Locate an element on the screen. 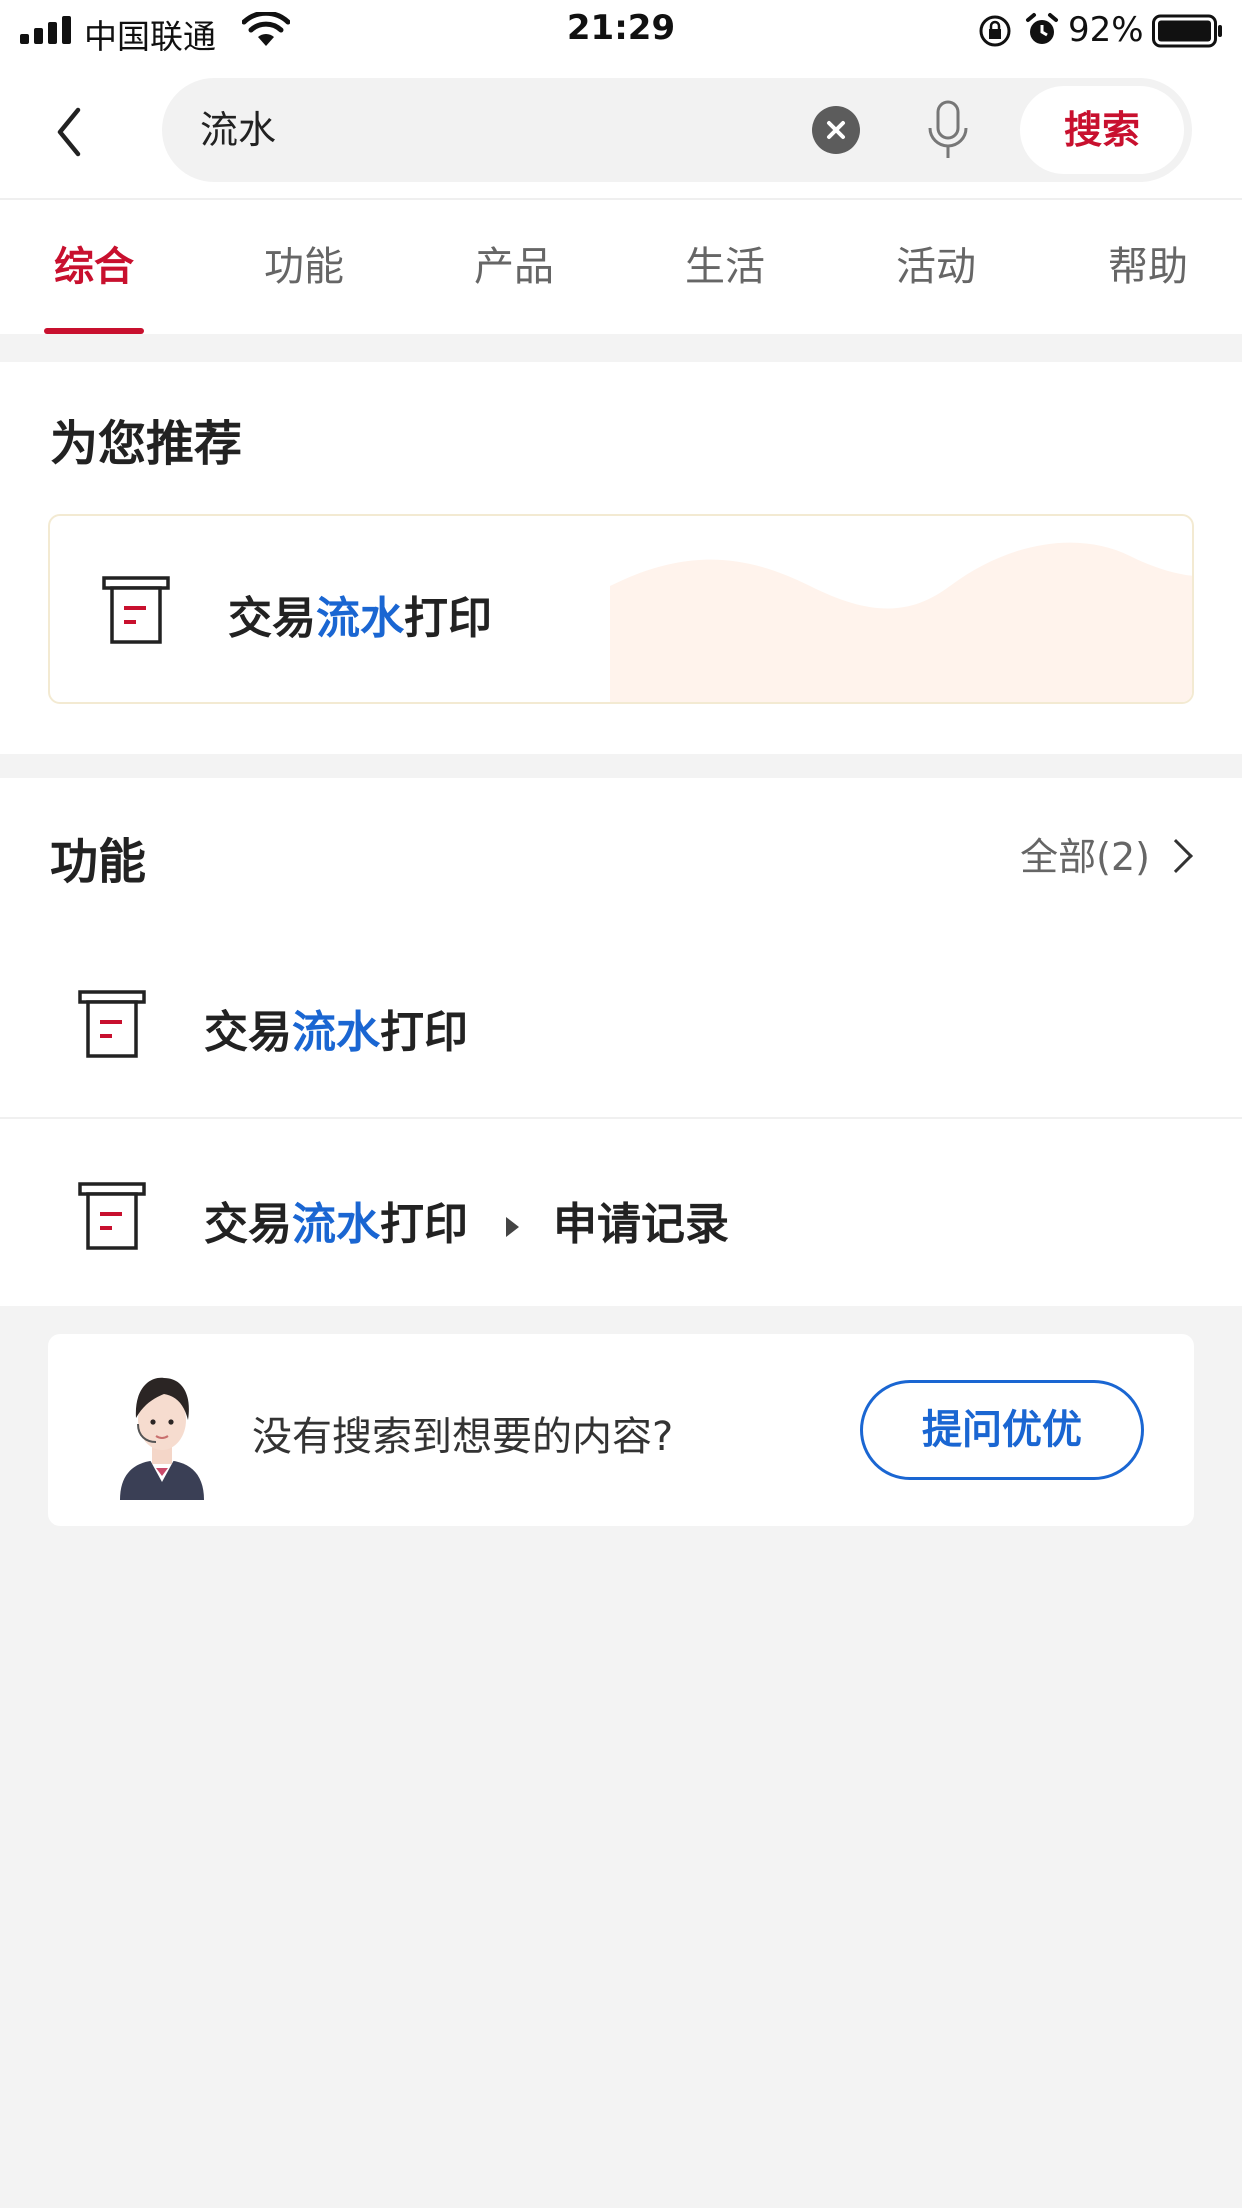 The width and height of the screenshot is (1242, 2208). tab-label: 综合 is located at coordinates (94, 267).